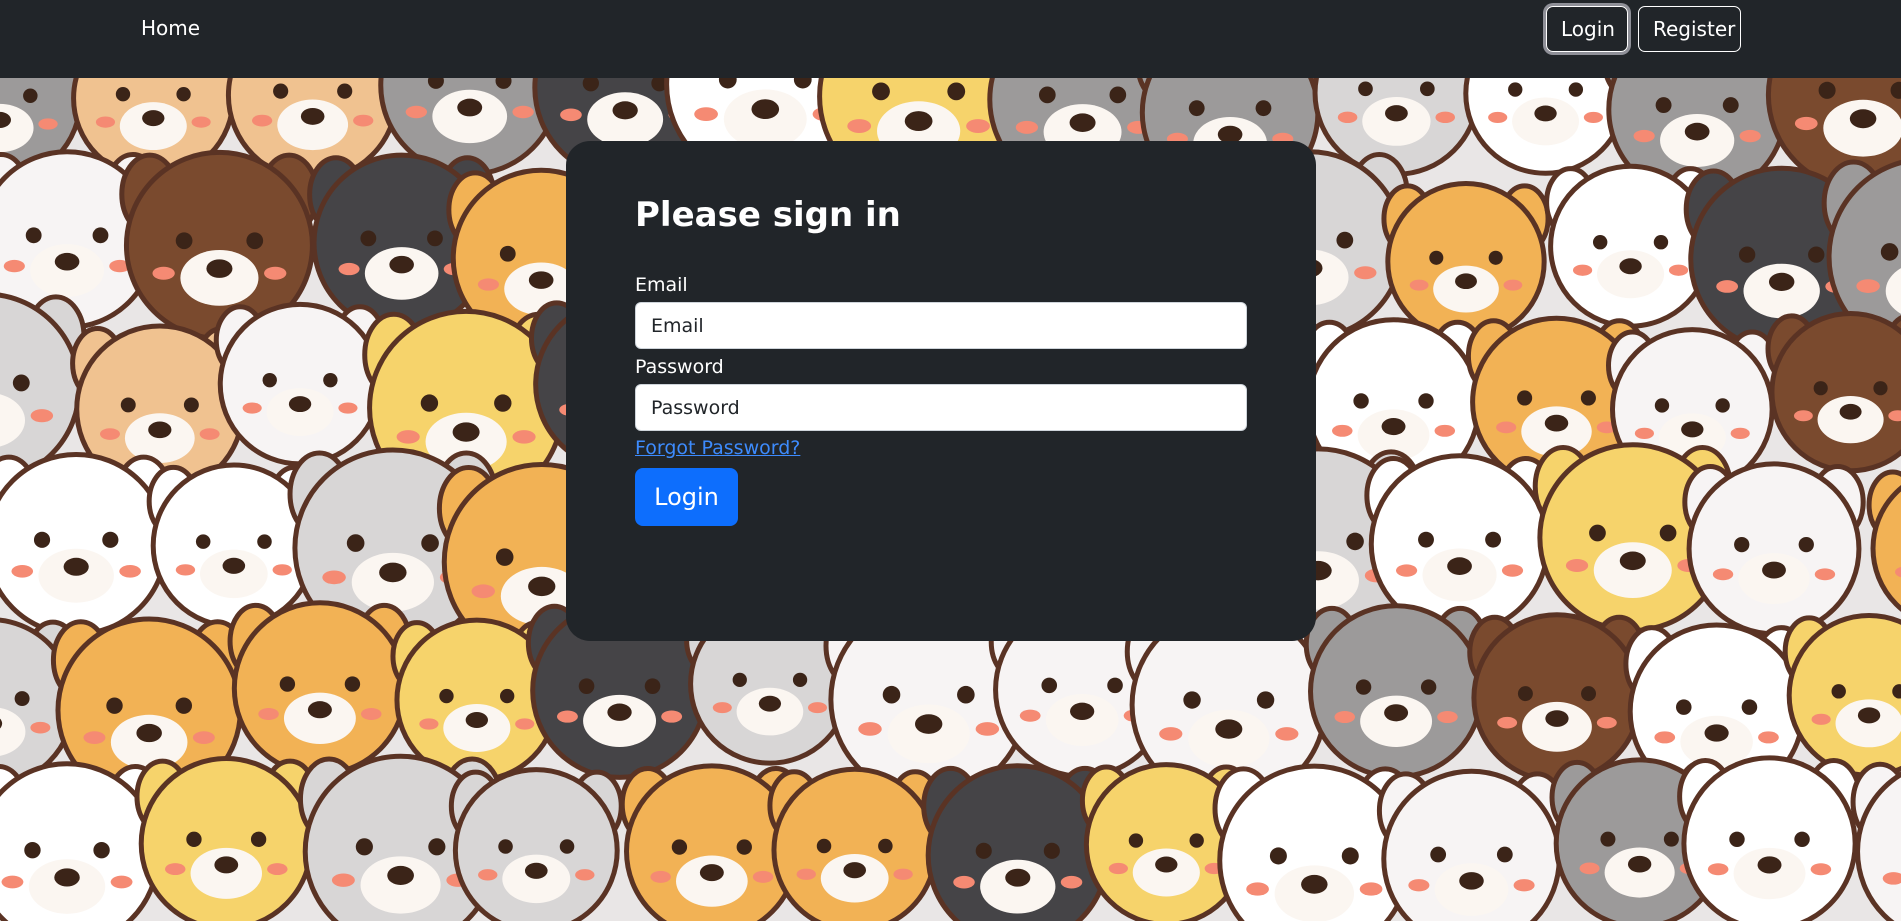 The image size is (1901, 921). What do you see at coordinates (661, 285) in the screenshot?
I see `email-label: Email` at bounding box center [661, 285].